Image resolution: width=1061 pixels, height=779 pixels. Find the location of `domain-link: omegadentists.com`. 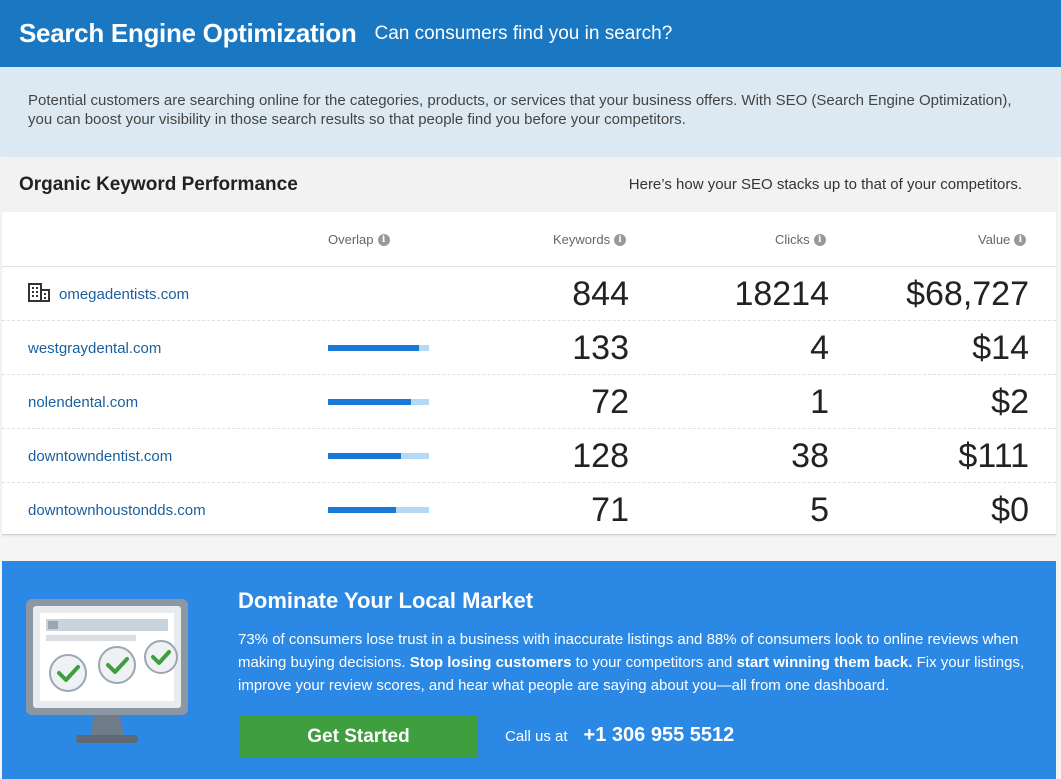

domain-link: omegadentists.com is located at coordinates (124, 294).